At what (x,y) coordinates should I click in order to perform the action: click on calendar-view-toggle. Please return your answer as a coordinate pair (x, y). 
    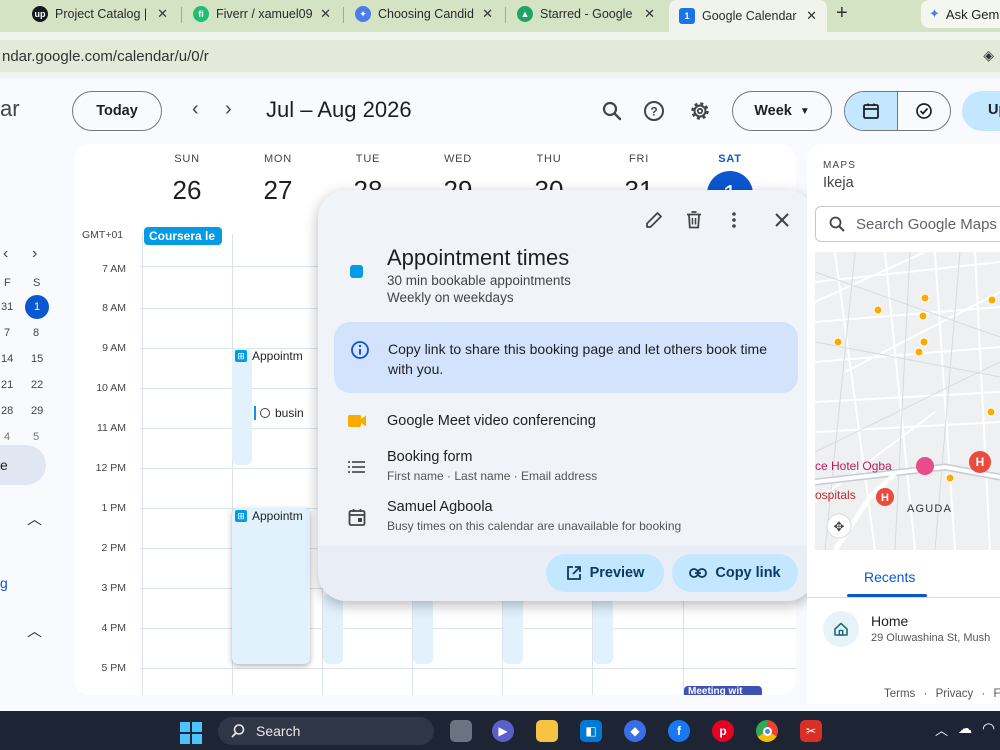
    Looking at the image, I should click on (871, 111).